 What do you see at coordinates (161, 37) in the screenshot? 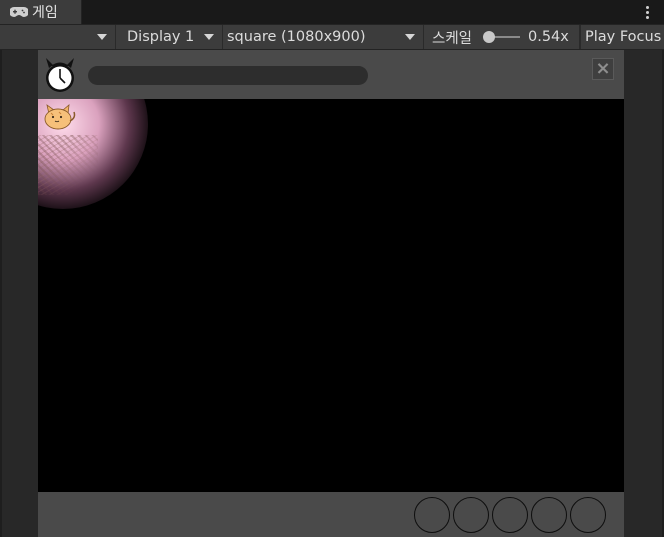
I see `display-label: Display 1` at bounding box center [161, 37].